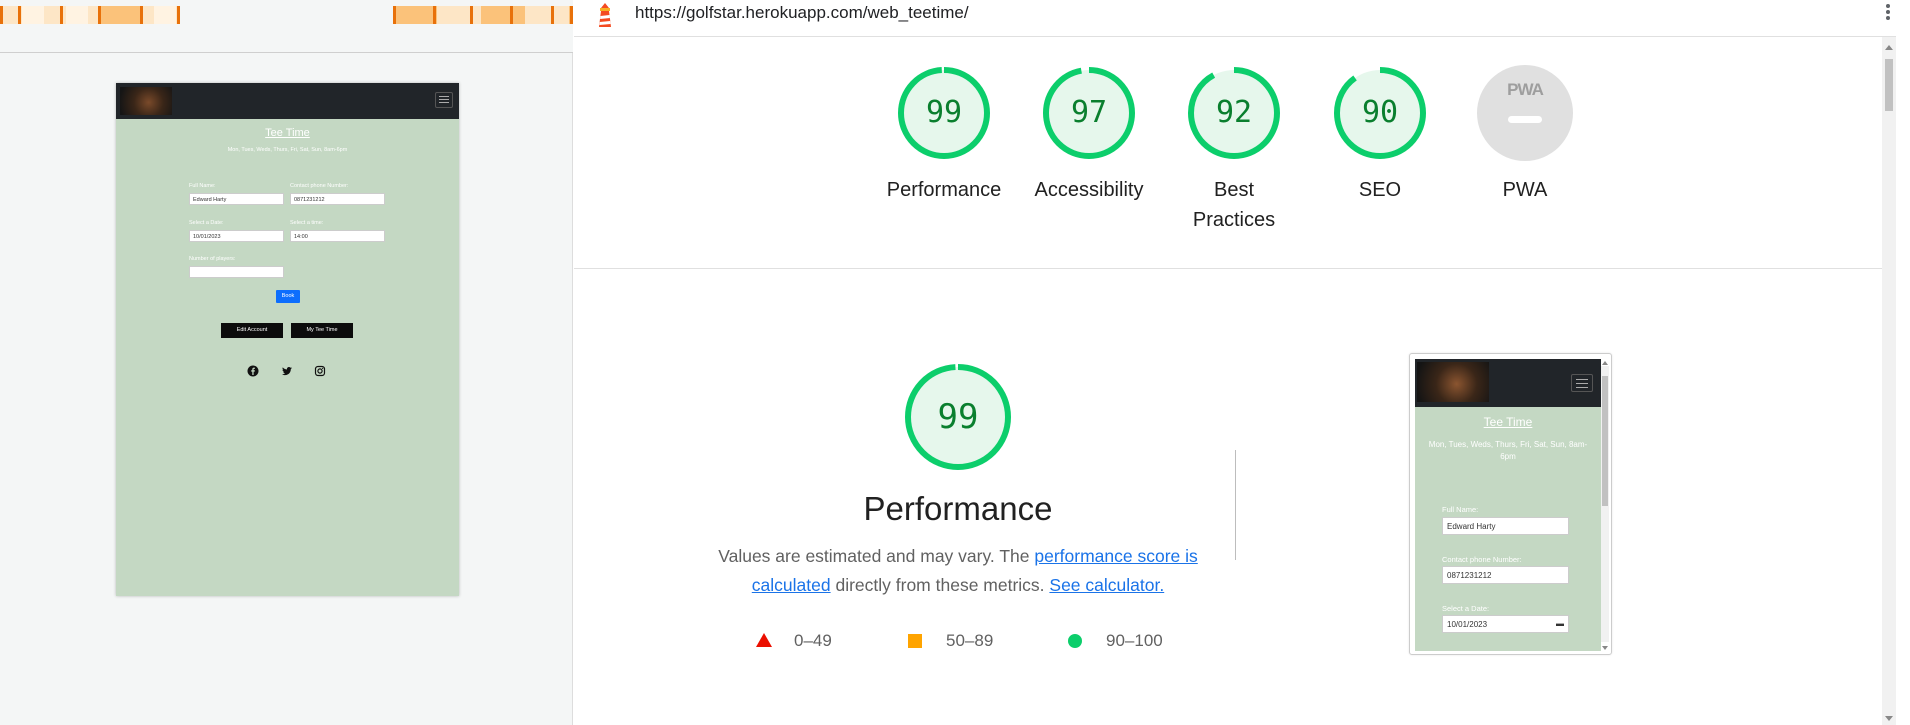 Image resolution: width=1910 pixels, height=725 pixels. I want to click on gauge-label: PWA, so click(1525, 190).